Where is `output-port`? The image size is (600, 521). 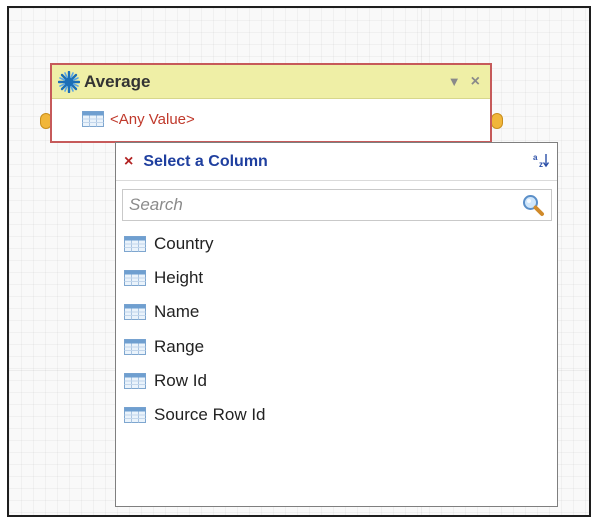
output-port is located at coordinates (497, 121).